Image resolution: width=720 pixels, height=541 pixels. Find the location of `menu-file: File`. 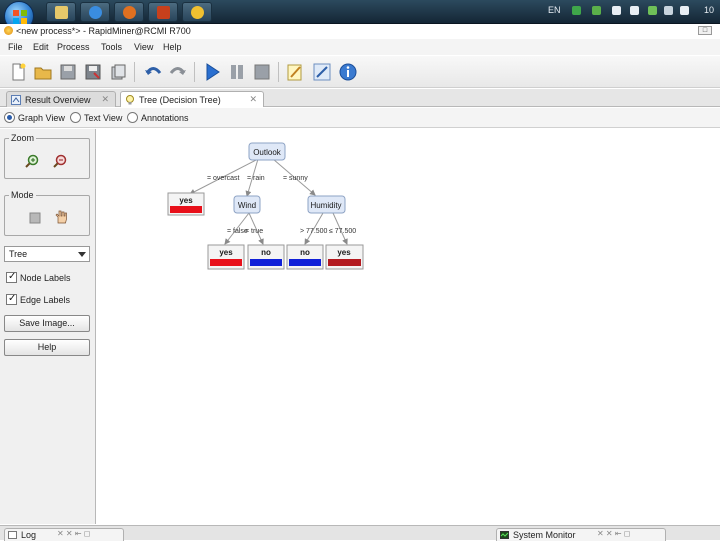

menu-file: File is located at coordinates (15, 47).